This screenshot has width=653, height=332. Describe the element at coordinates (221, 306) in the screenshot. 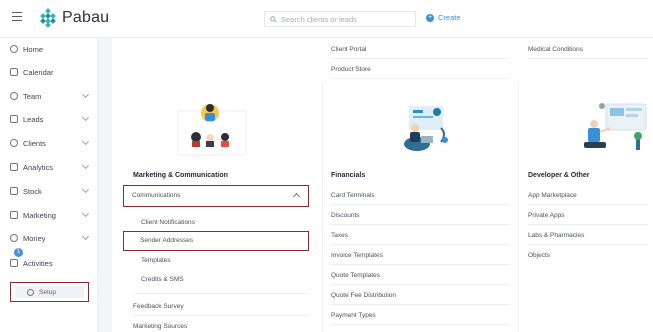

I see `link-feedback-survey: Feedback Survey` at that location.